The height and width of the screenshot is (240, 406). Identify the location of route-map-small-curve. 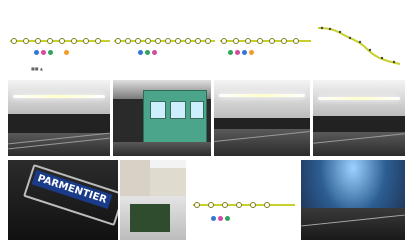
(359, 46).